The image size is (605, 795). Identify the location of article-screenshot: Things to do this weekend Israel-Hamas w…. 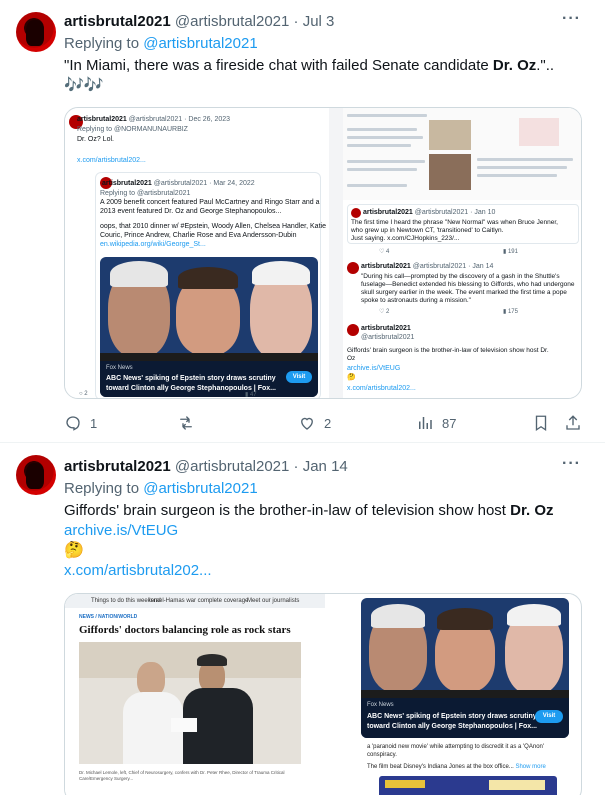
(195, 694).